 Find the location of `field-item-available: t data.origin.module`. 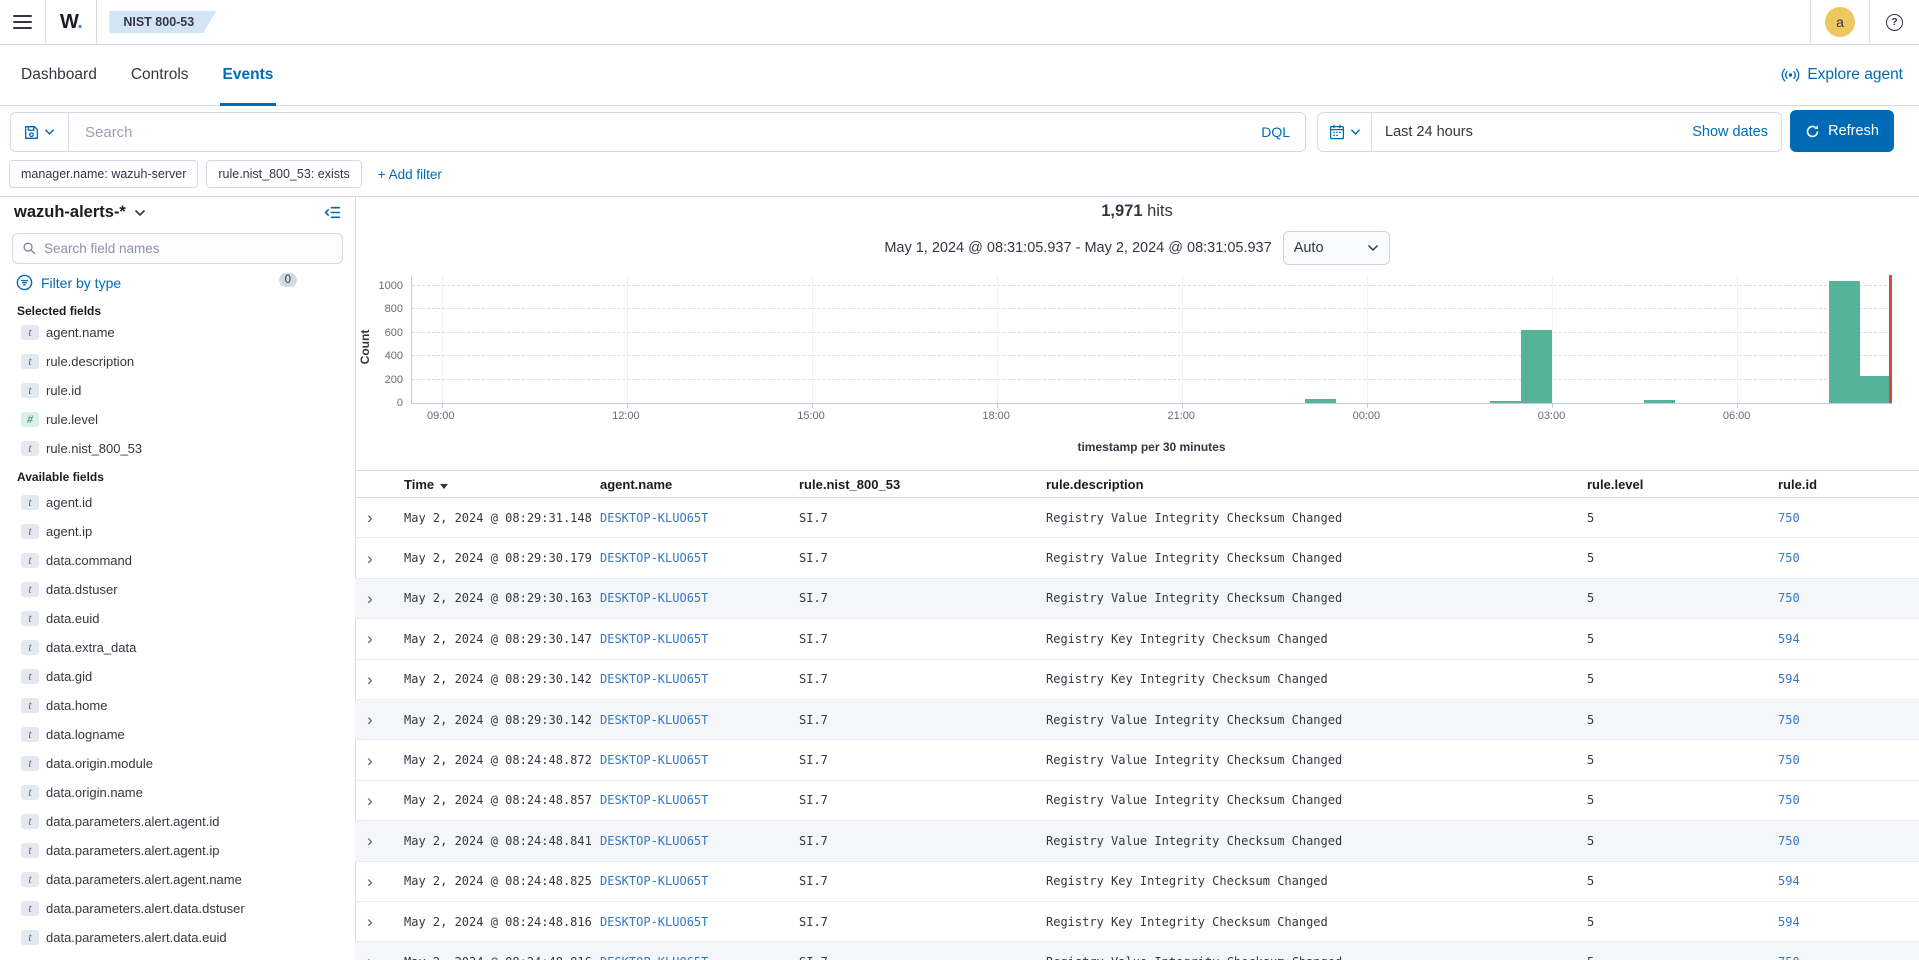

field-item-available: t data.origin.module is located at coordinates (177, 763).